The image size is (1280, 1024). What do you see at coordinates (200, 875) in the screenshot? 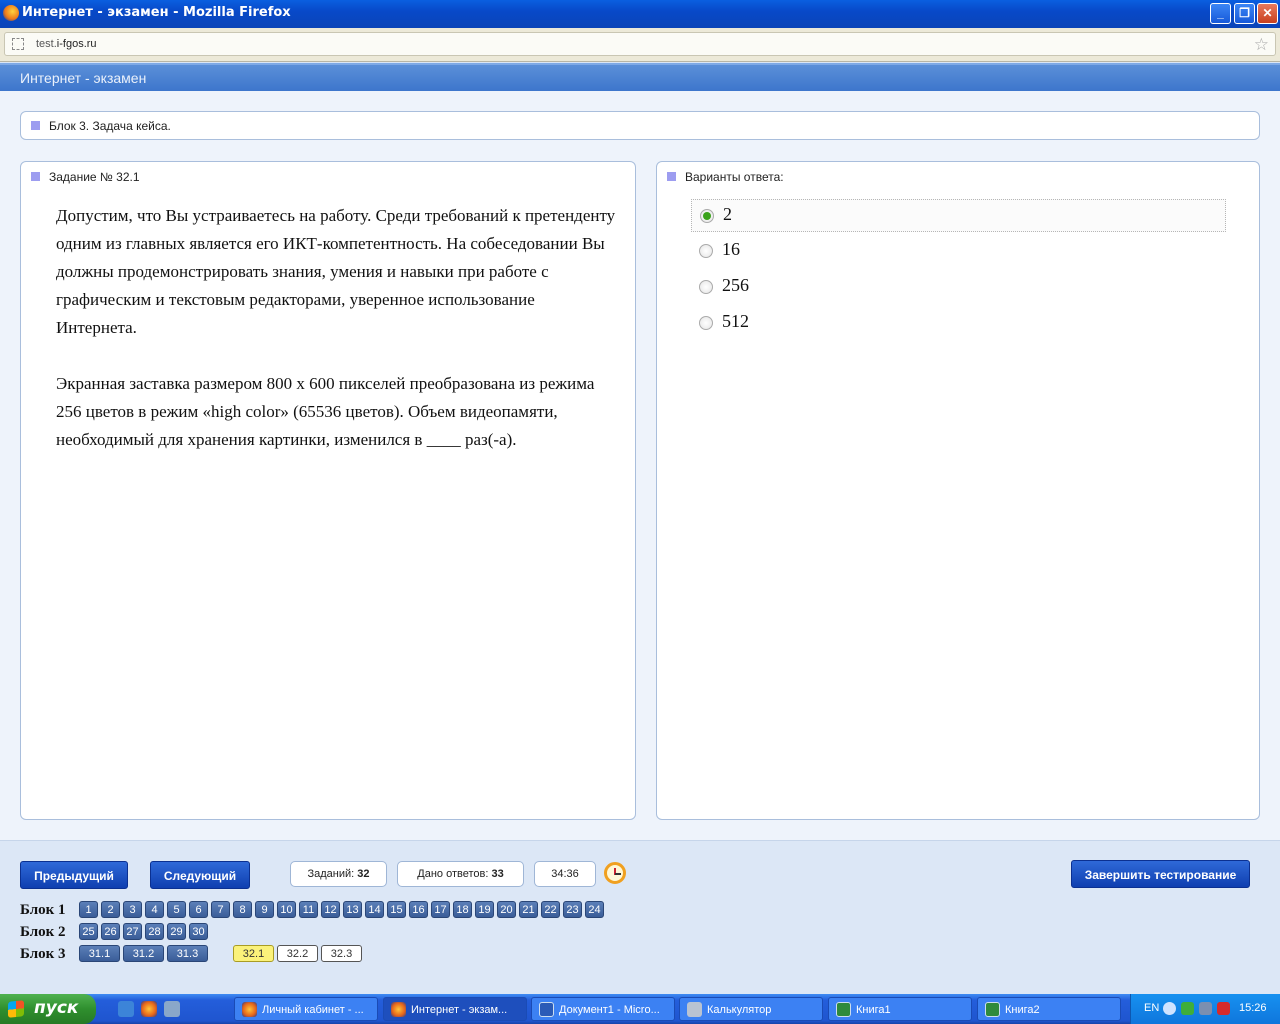
I see `next-button: Следующий` at bounding box center [200, 875].